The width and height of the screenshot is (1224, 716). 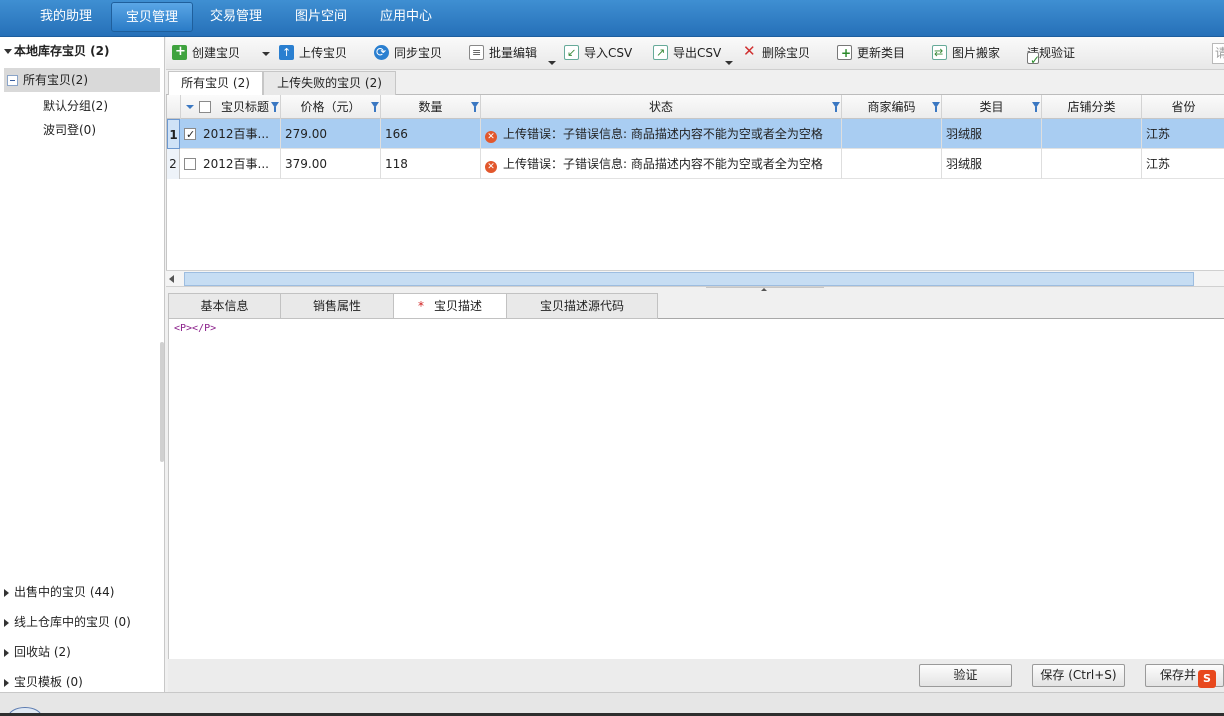 I want to click on pane-resize-handle, so click(x=765, y=289).